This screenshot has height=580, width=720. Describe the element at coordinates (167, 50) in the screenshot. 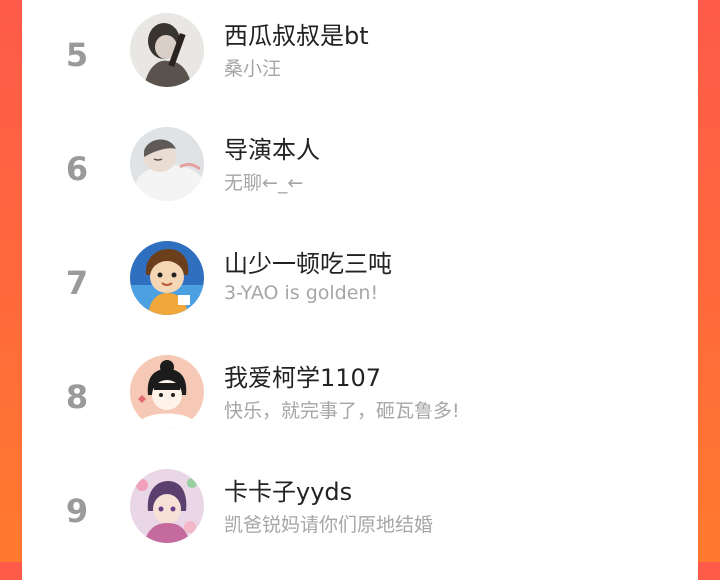

I see `avatar-ink-sketch-icon` at that location.